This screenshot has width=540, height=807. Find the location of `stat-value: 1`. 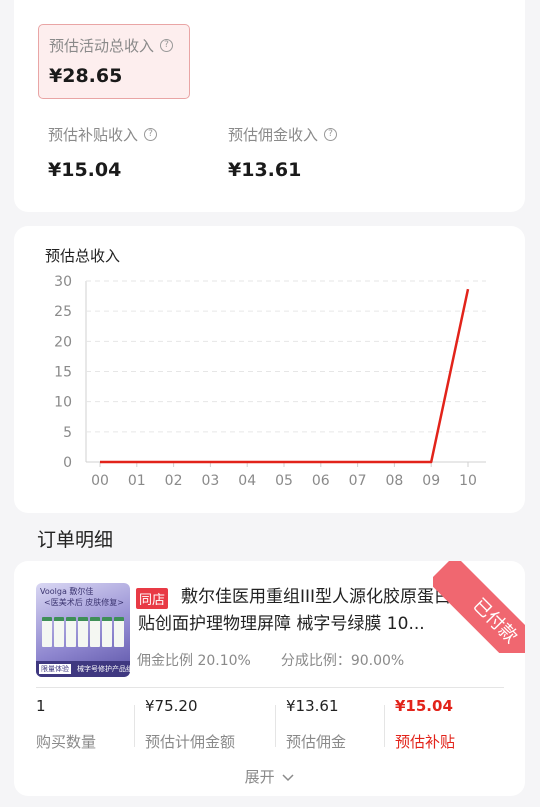

stat-value: 1 is located at coordinates (41, 706).